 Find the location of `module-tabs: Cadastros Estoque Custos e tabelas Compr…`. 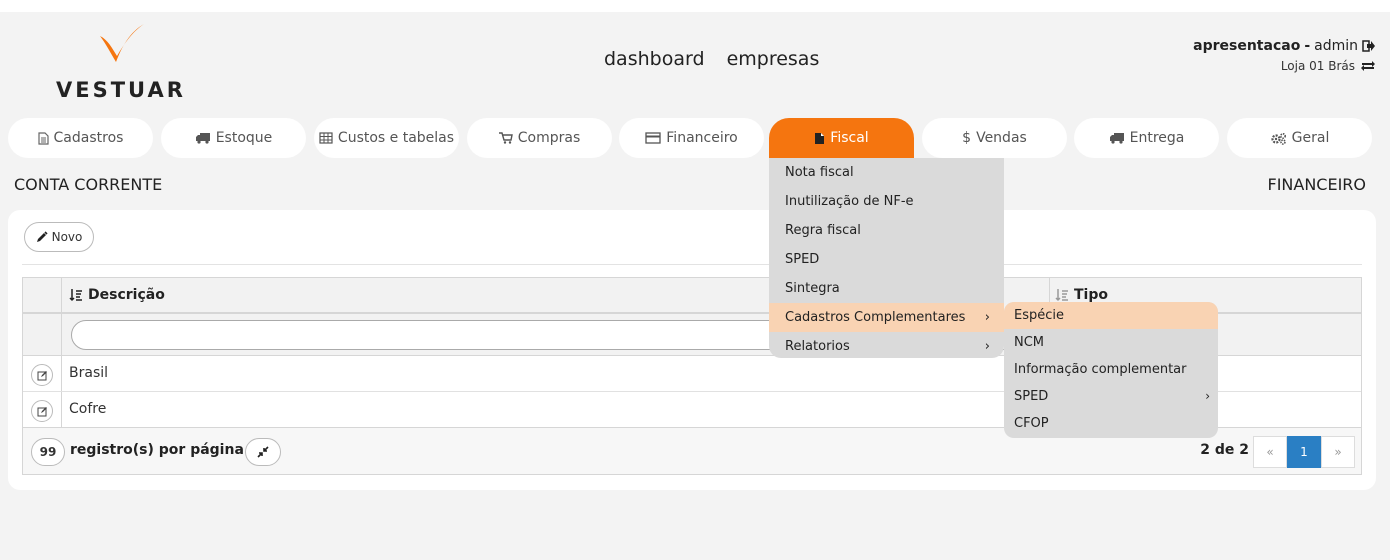

module-tabs: Cadastros Estoque Custos e tabelas Compr… is located at coordinates (695, 138).